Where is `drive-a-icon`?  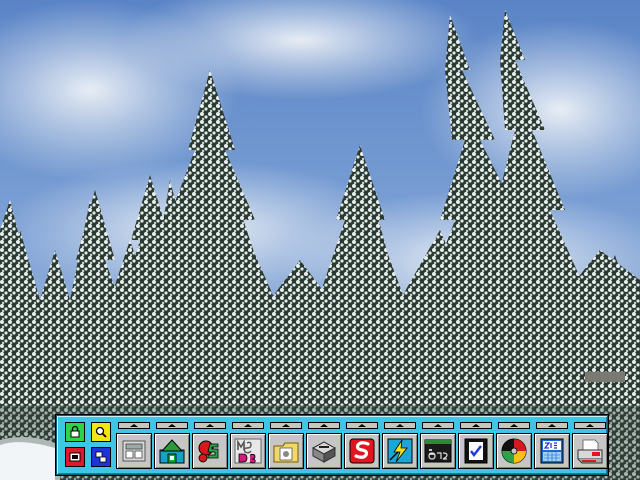
drive-a-icon is located at coordinates (324, 452).